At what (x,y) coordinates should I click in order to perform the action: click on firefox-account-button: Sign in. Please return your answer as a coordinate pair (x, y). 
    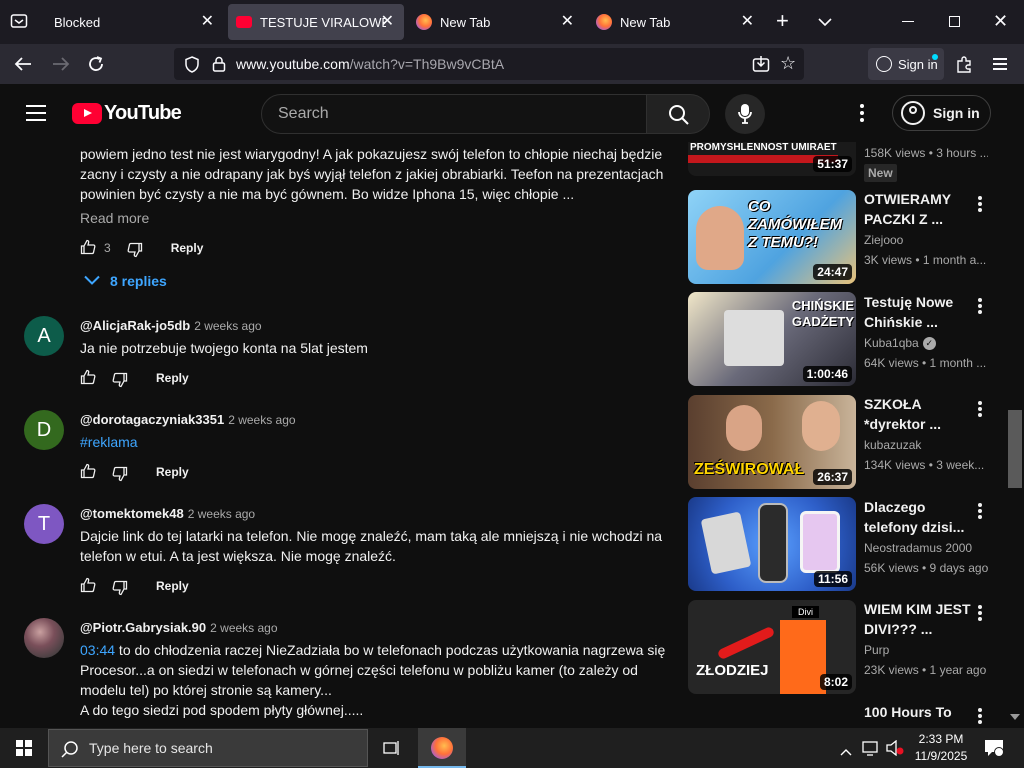
    Looking at the image, I should click on (906, 64).